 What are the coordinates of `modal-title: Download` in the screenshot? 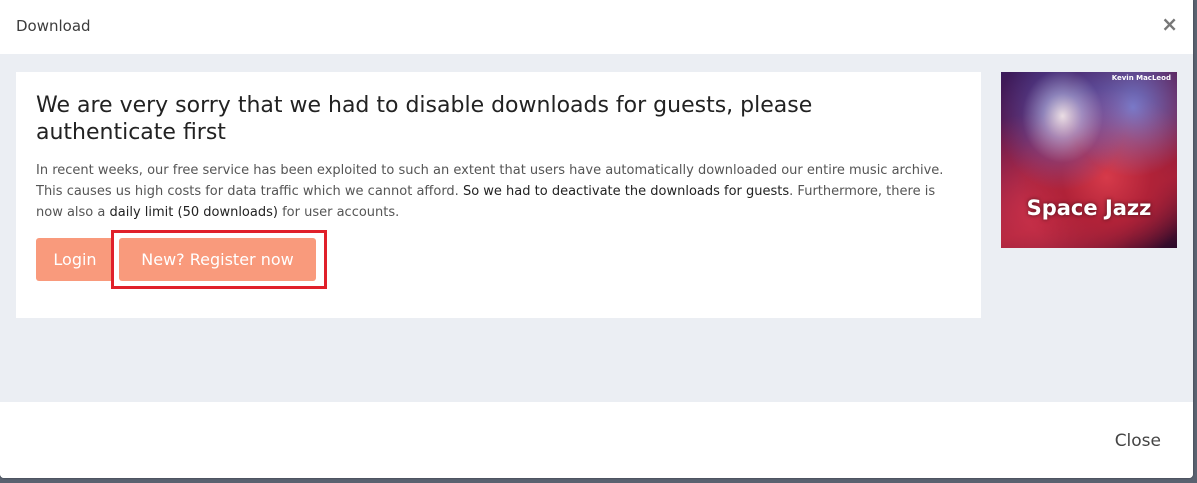 It's located at (53, 26).